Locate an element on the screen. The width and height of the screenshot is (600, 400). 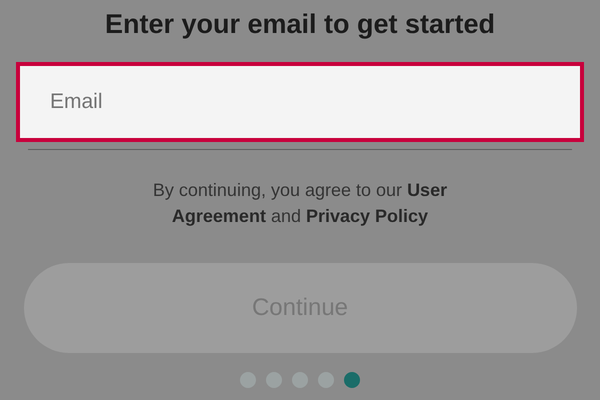
terms-text: By continuing, you agree to our User Agreement and Privacy Policy is located at coordinates (300, 203).